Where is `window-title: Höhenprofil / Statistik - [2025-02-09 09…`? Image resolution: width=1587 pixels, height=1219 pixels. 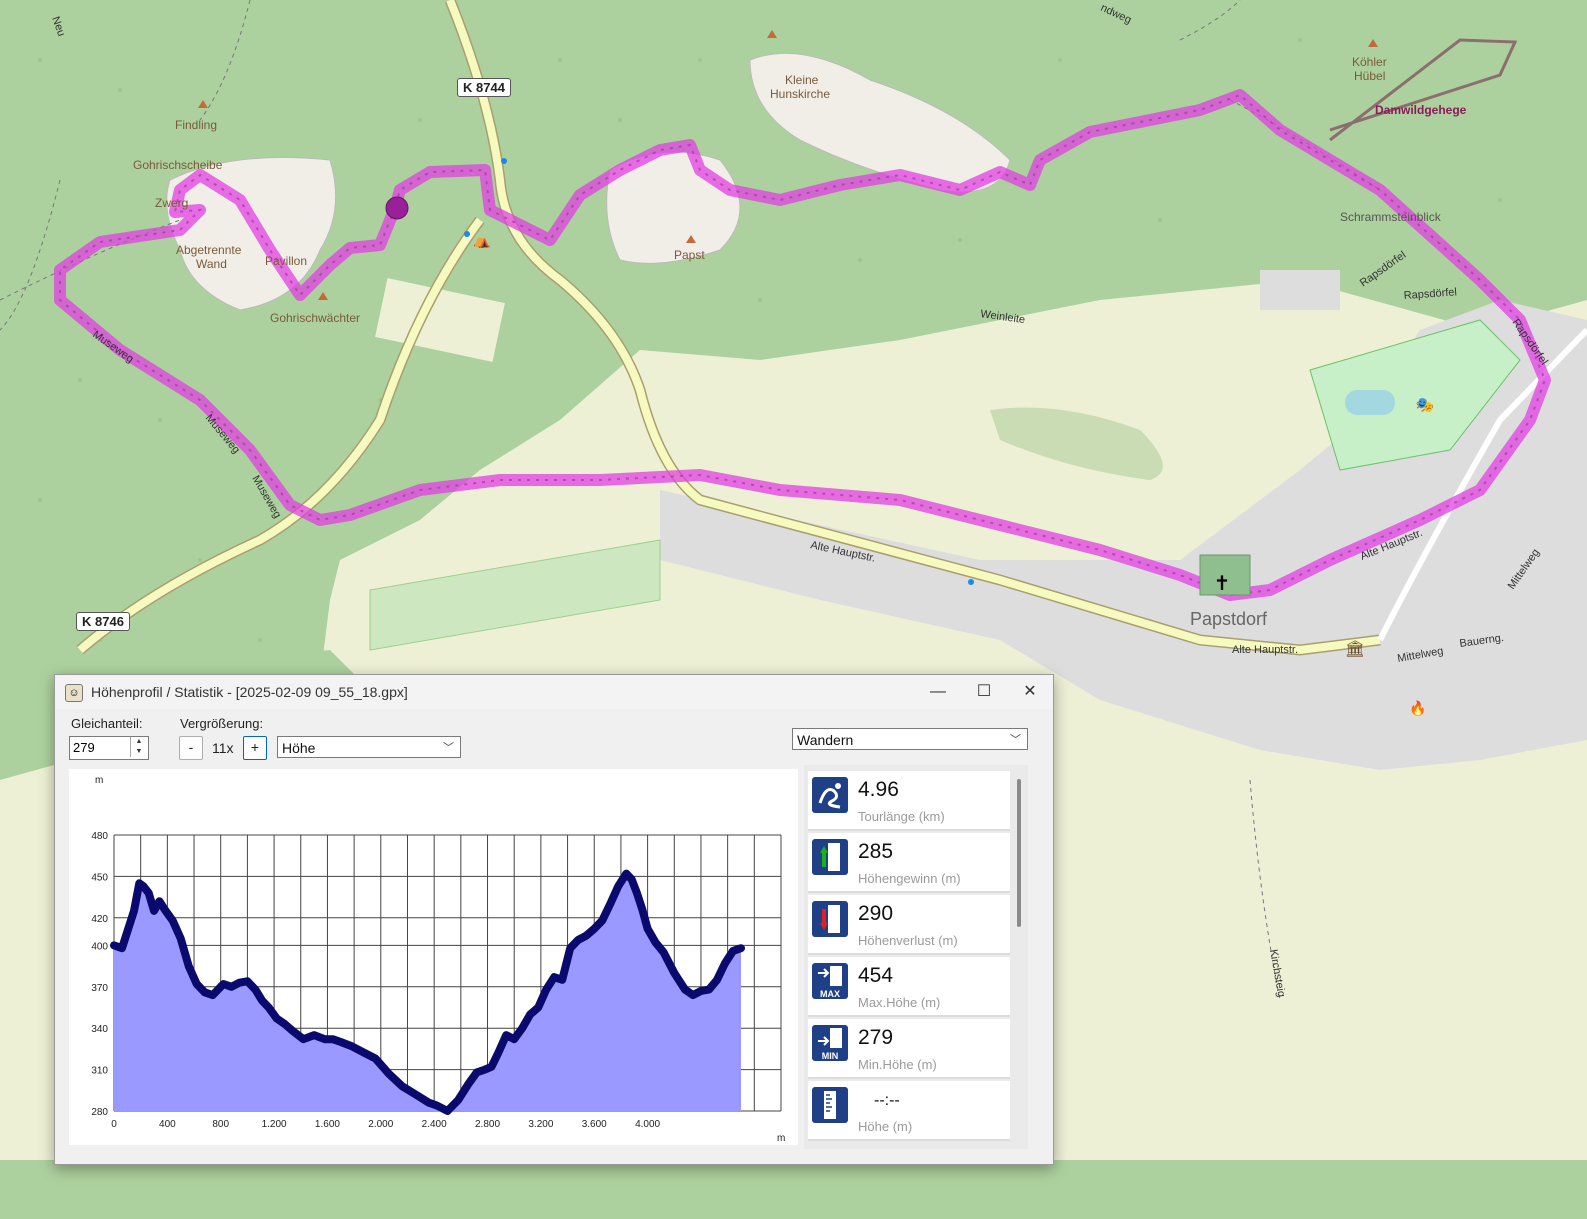 window-title: Höhenprofil / Statistik - [2025-02-09 09… is located at coordinates (249, 692).